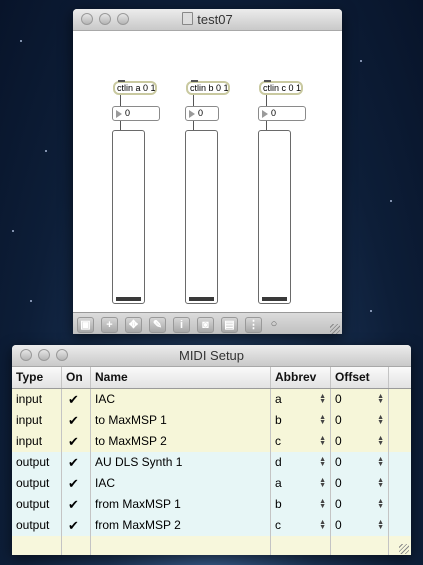 This screenshot has width=423, height=565. What do you see at coordinates (211, 525) in the screenshot?
I see `table-row: output ✔ from MaxMSP 2 c ▲ ▼ 0 ▲ ▼` at bounding box center [211, 525].